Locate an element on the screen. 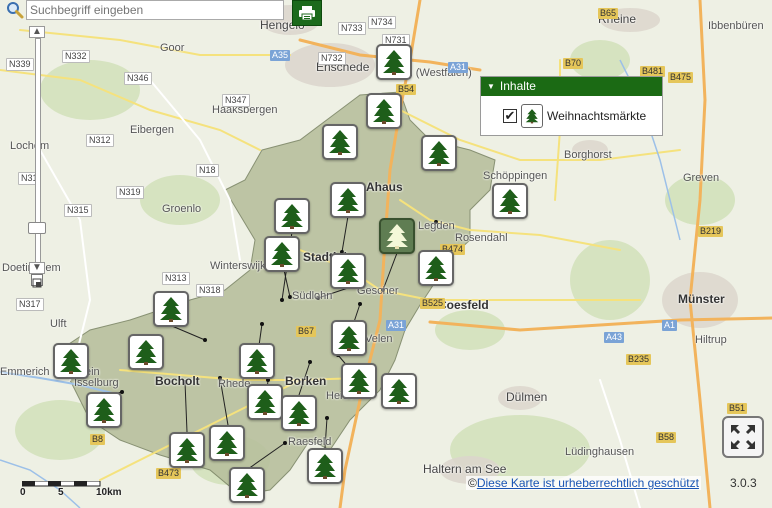 Image resolution: width=772 pixels, height=508 pixels. road-b219: B219 is located at coordinates (711, 231).